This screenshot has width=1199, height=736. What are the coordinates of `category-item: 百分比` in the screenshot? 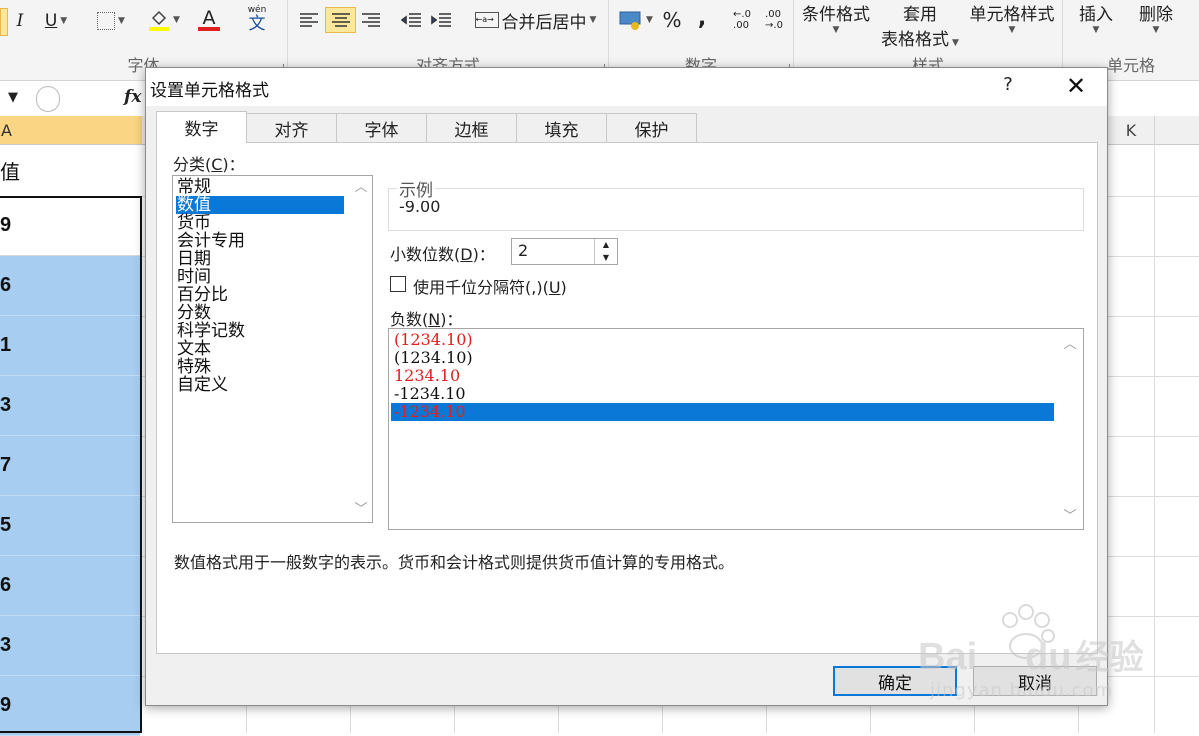 It's located at (202, 295).